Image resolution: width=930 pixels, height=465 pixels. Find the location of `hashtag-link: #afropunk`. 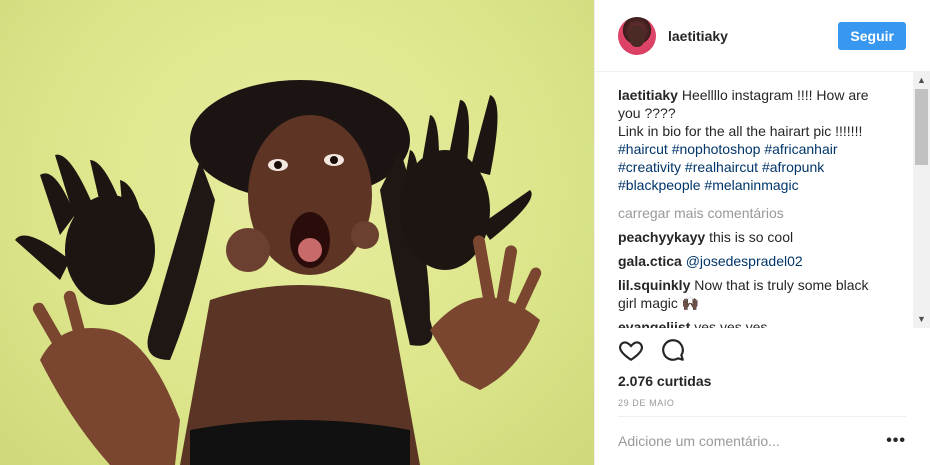

hashtag-link: #afropunk is located at coordinates (793, 167).